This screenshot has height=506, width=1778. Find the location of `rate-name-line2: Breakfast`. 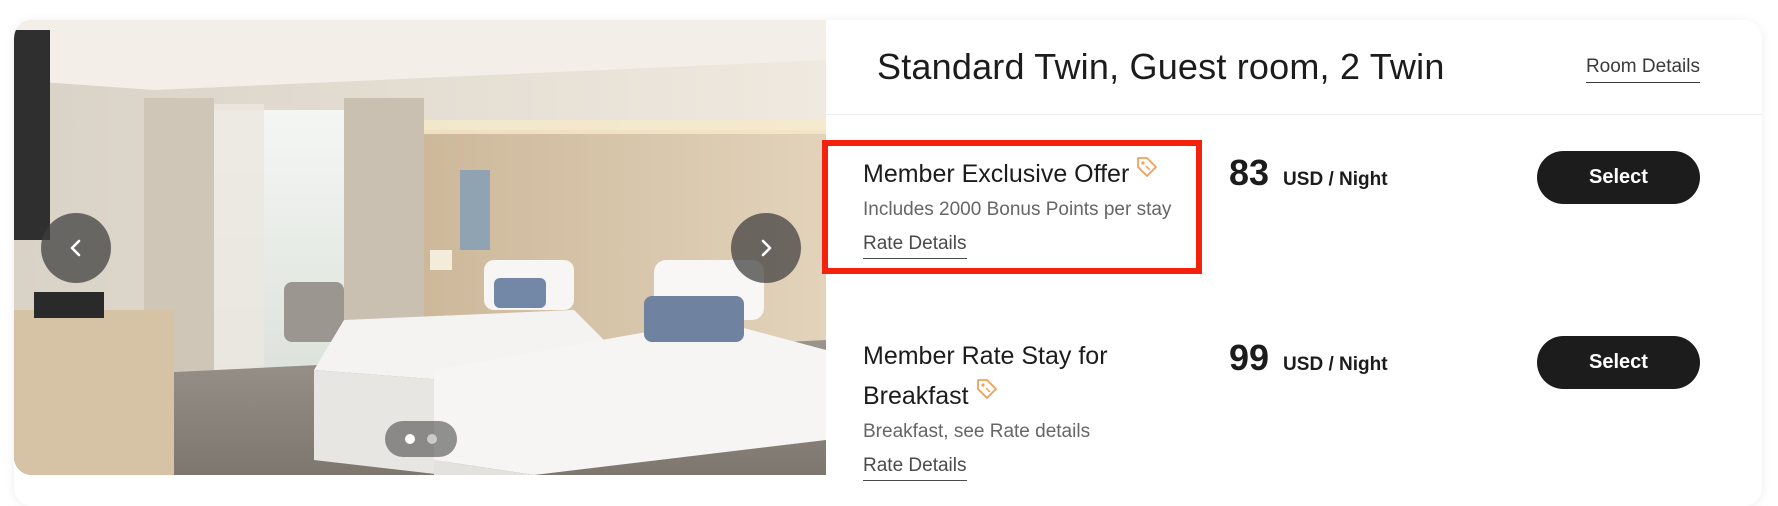

rate-name-line2: Breakfast is located at coordinates (916, 396).